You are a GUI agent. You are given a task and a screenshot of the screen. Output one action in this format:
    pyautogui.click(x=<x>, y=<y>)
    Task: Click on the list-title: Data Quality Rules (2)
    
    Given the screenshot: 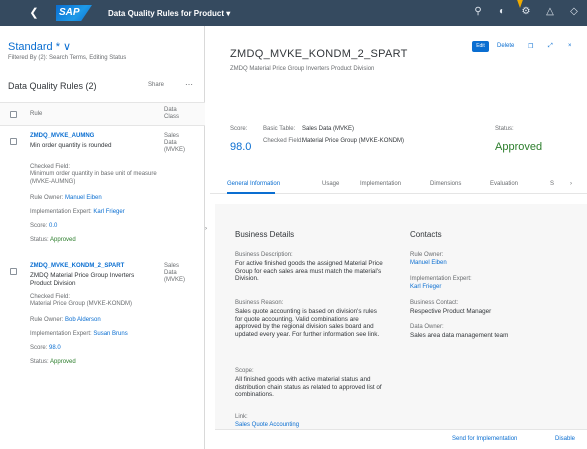 What is the action you would take?
    pyautogui.click(x=52, y=86)
    